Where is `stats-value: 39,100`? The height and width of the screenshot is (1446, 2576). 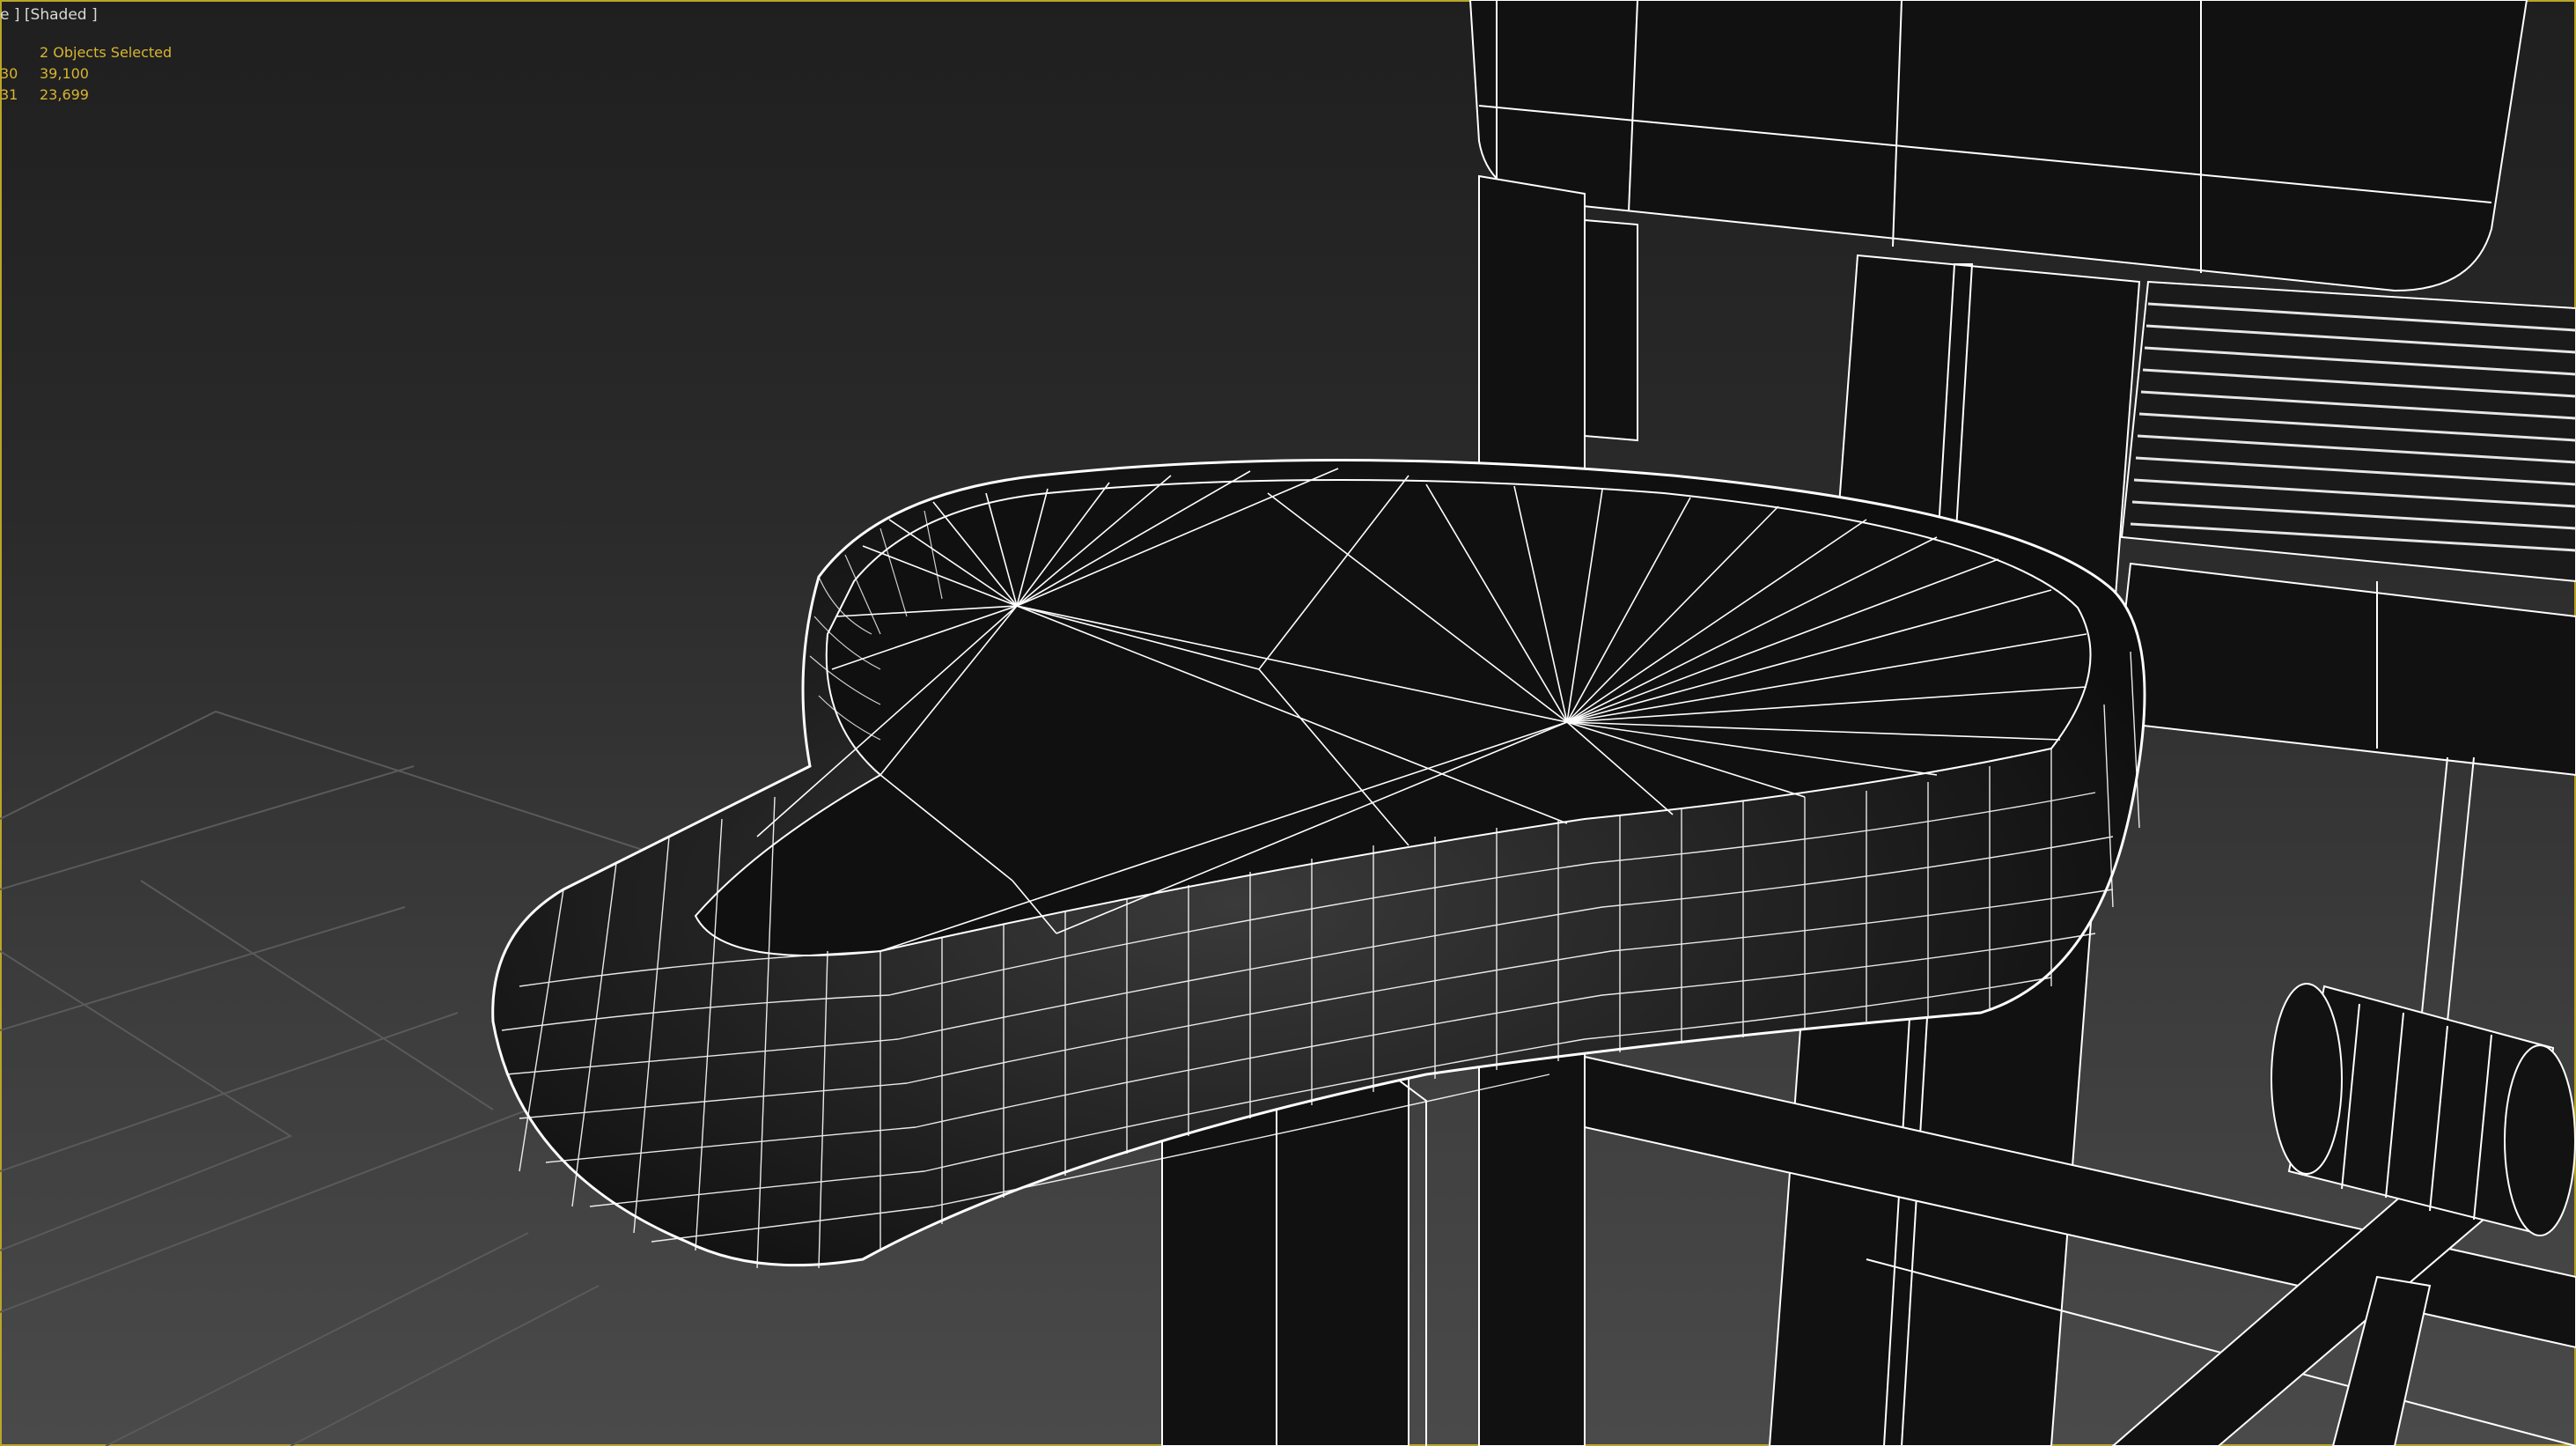 stats-value: 39,100 is located at coordinates (65, 73).